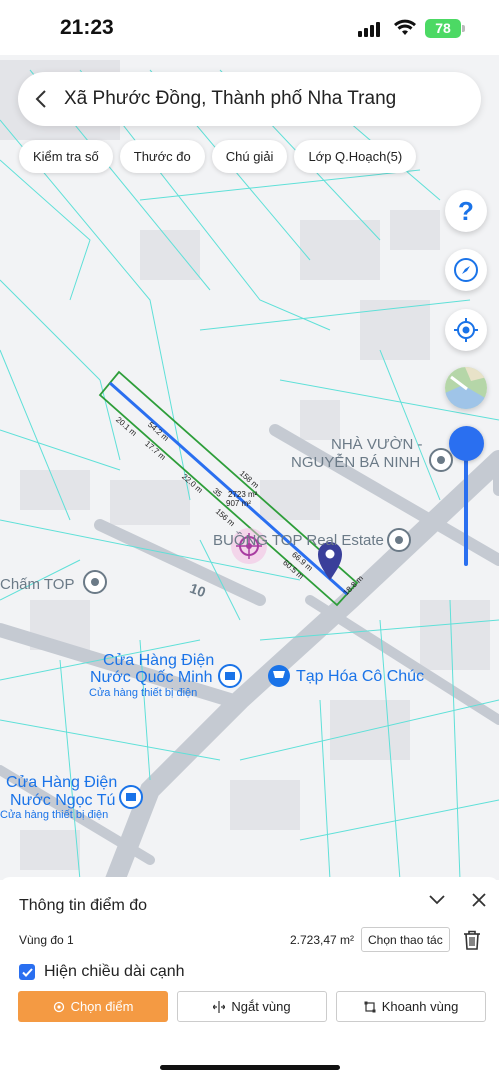 This screenshot has width=499, height=1080. Describe the element at coordinates (249, 156) in the screenshot. I see `chip-legend: Chú giải` at that location.